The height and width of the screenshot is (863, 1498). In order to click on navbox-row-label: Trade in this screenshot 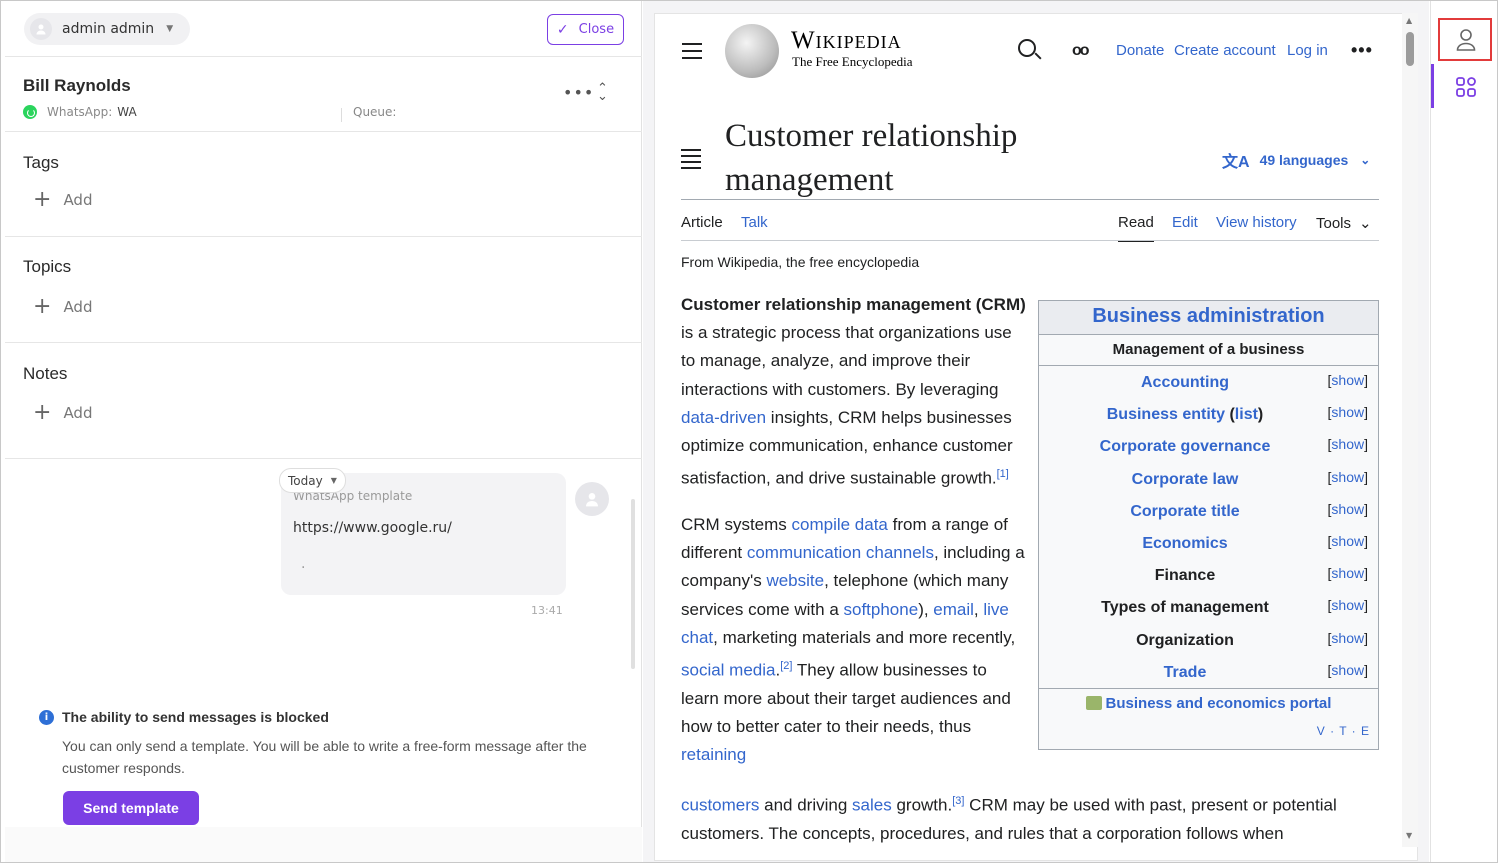, I will do `click(1185, 673)`.